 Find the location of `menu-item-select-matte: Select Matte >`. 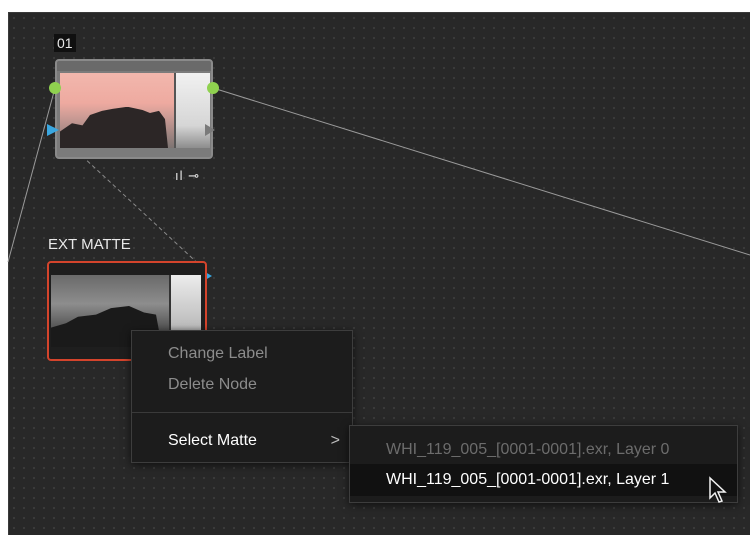

menu-item-select-matte: Select Matte > is located at coordinates (242, 441).